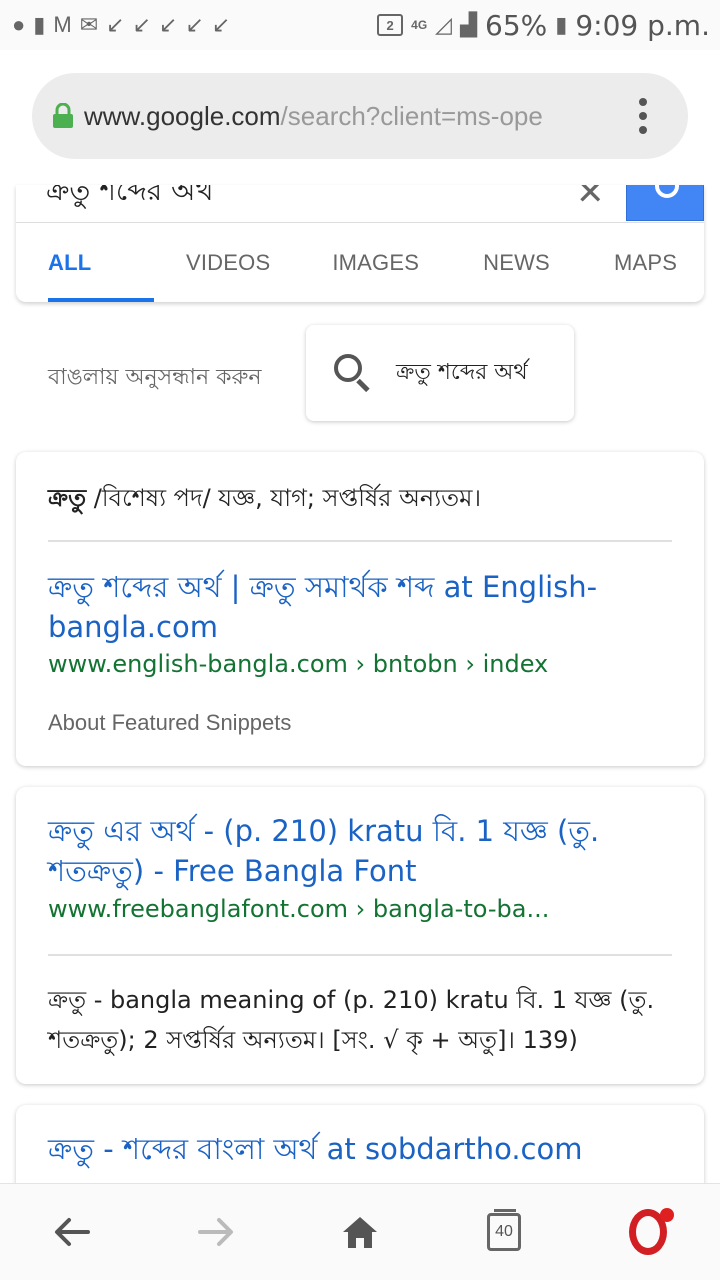  What do you see at coordinates (665, 203) in the screenshot?
I see `search-button` at bounding box center [665, 203].